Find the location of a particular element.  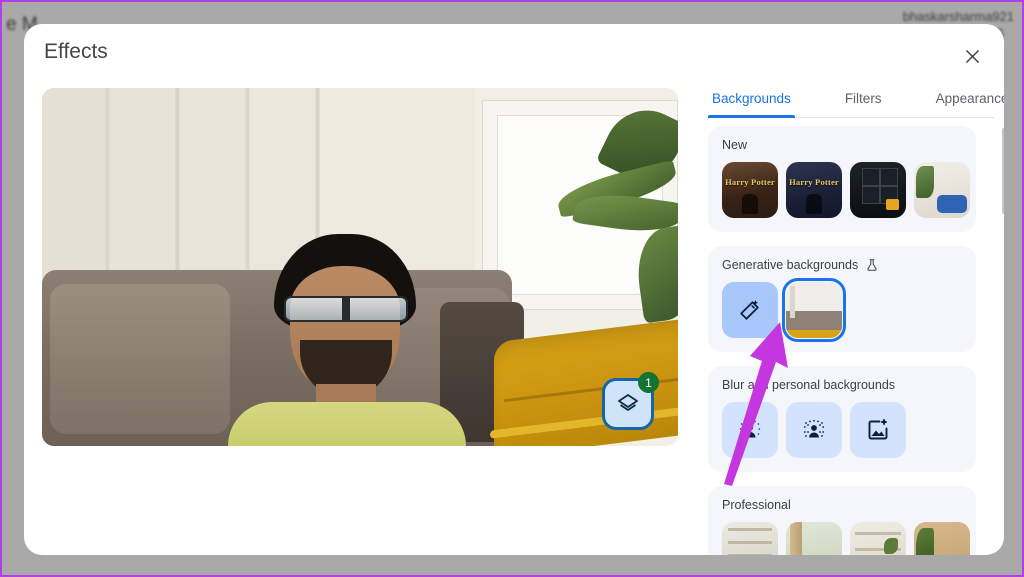

layers-icon is located at coordinates (628, 402).